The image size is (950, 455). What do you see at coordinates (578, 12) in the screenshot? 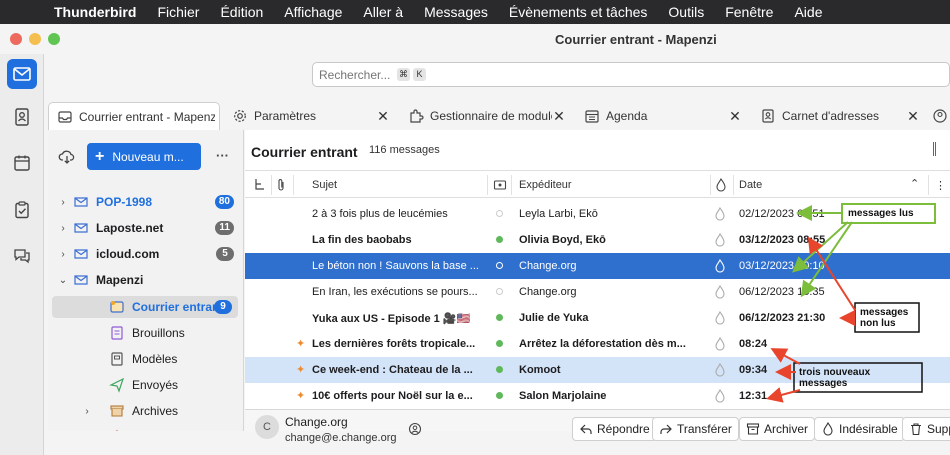
I see `menu-evenements: Évènements et tâches` at bounding box center [578, 12].